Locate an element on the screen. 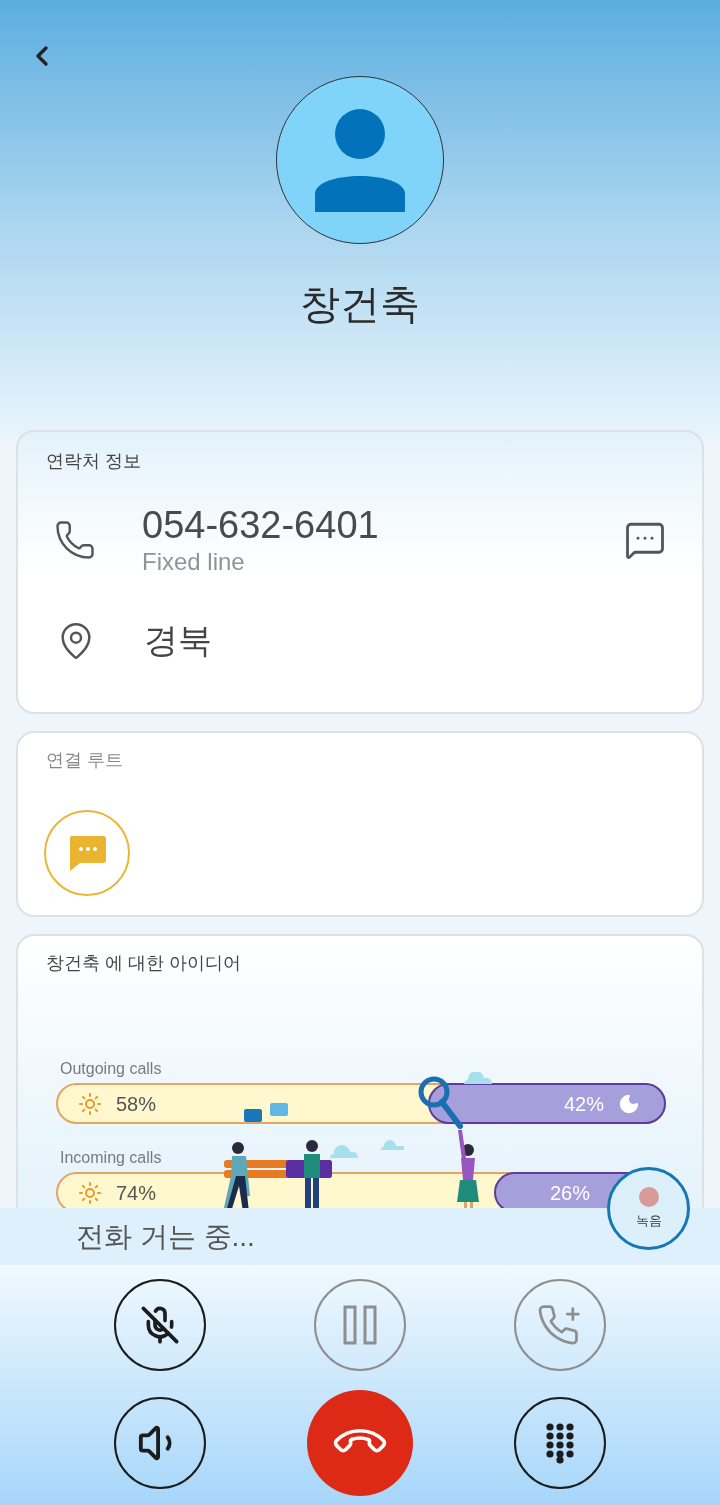 Image resolution: width=720 pixels, height=1505 pixels. phone-type: Fixed line is located at coordinates (194, 562).